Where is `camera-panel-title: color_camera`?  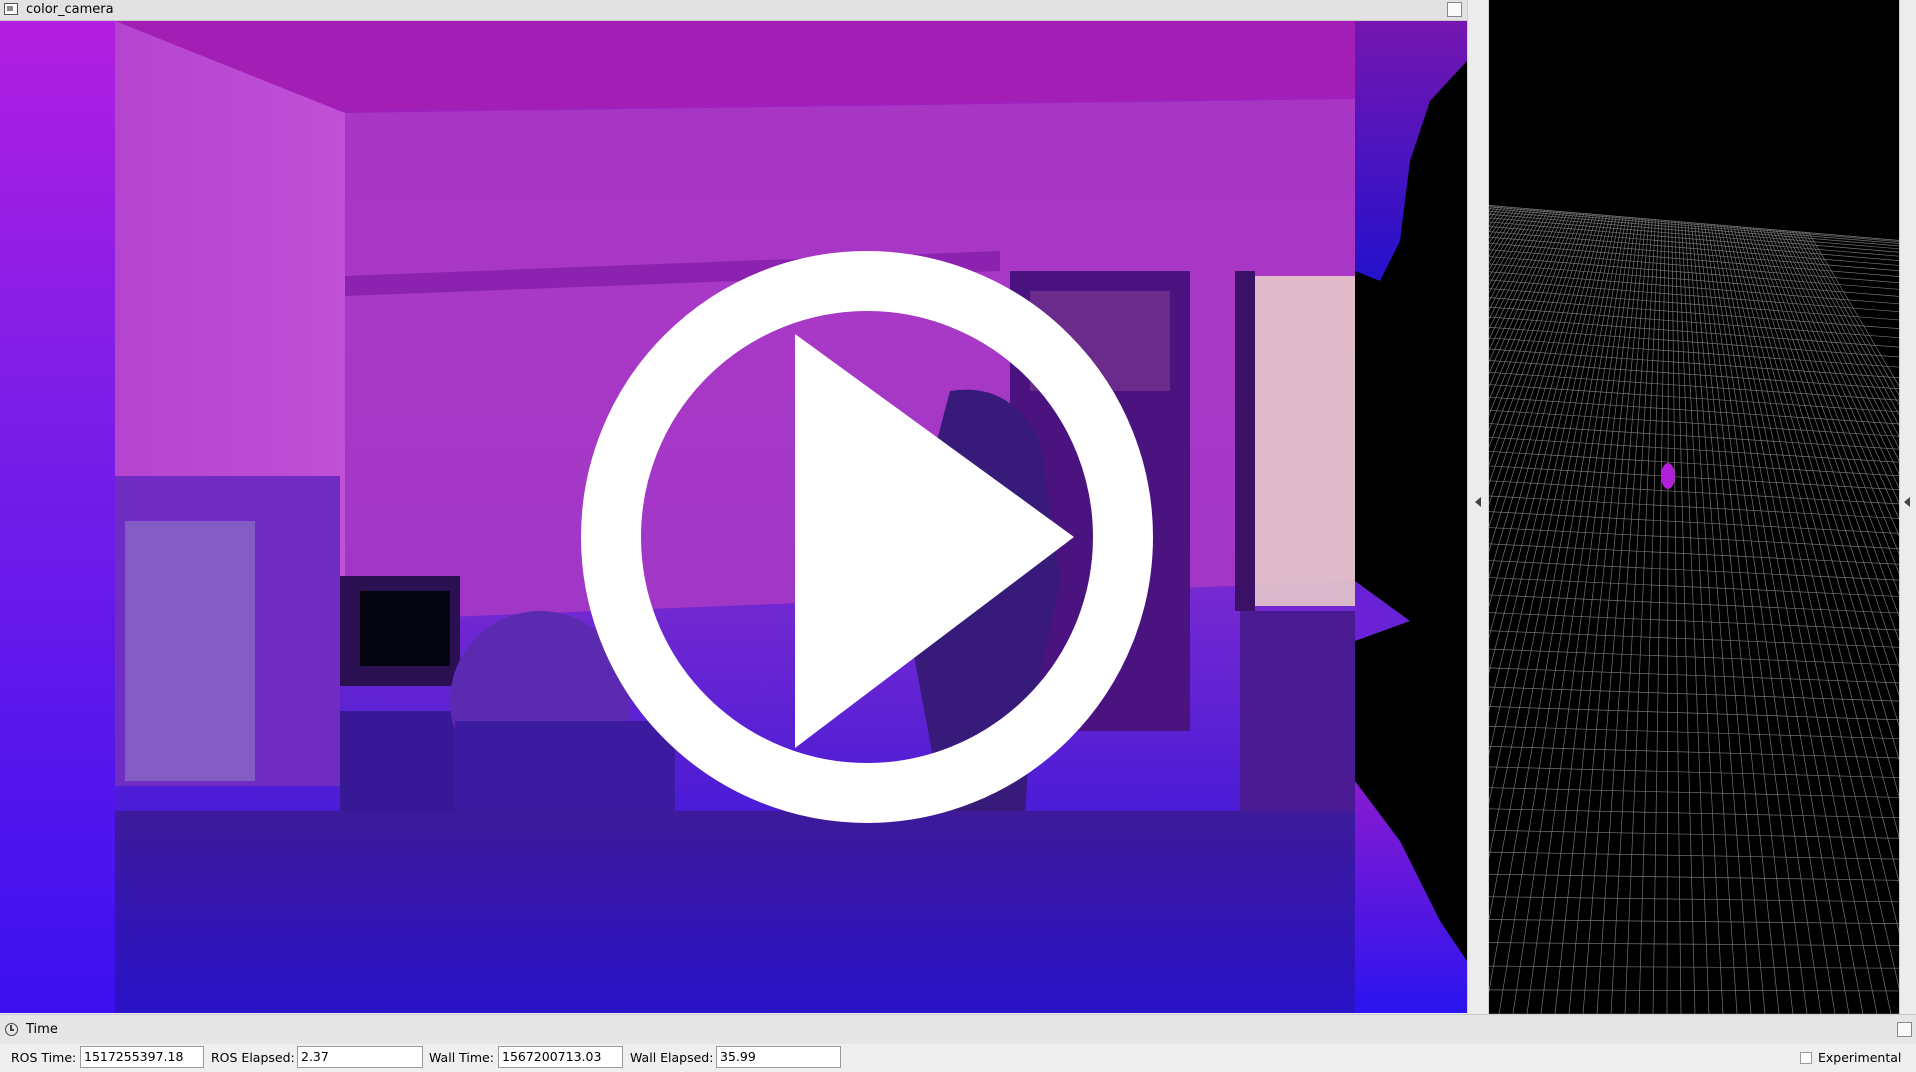 camera-panel-title: color_camera is located at coordinates (70, 9).